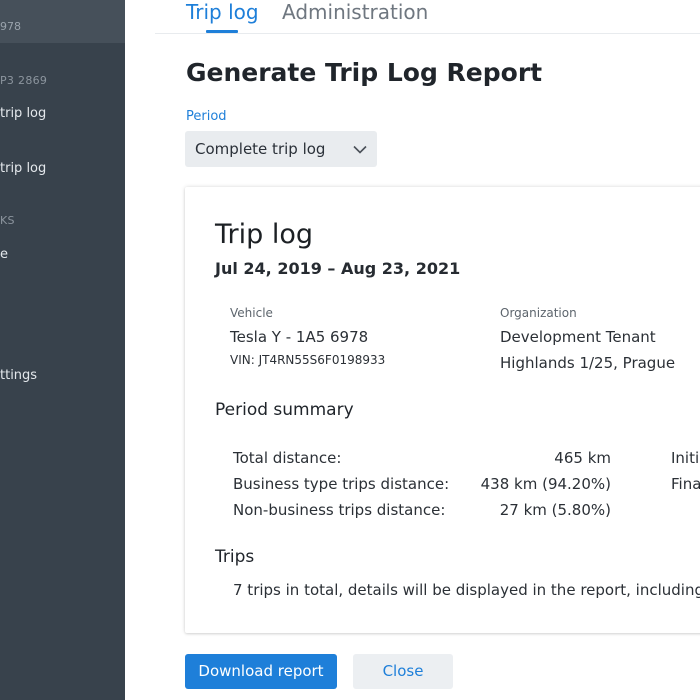 The image size is (700, 700). What do you see at coordinates (588, 363) in the screenshot?
I see `organization-address: Highlands 1/25, Prague` at bounding box center [588, 363].